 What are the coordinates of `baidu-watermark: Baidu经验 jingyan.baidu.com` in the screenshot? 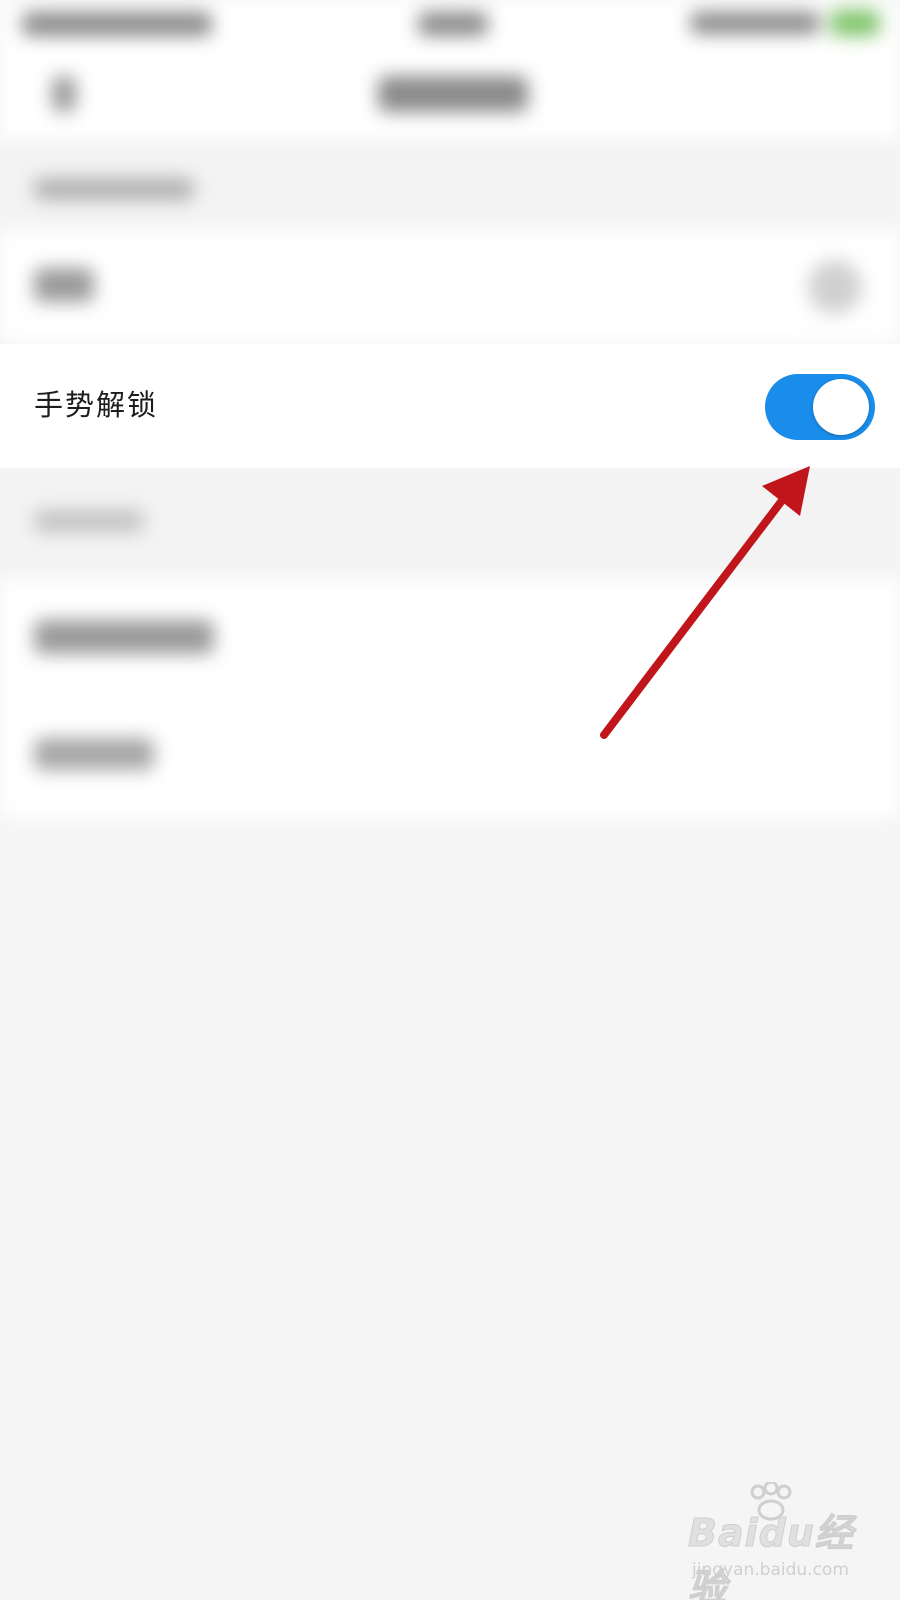 It's located at (783, 1541).